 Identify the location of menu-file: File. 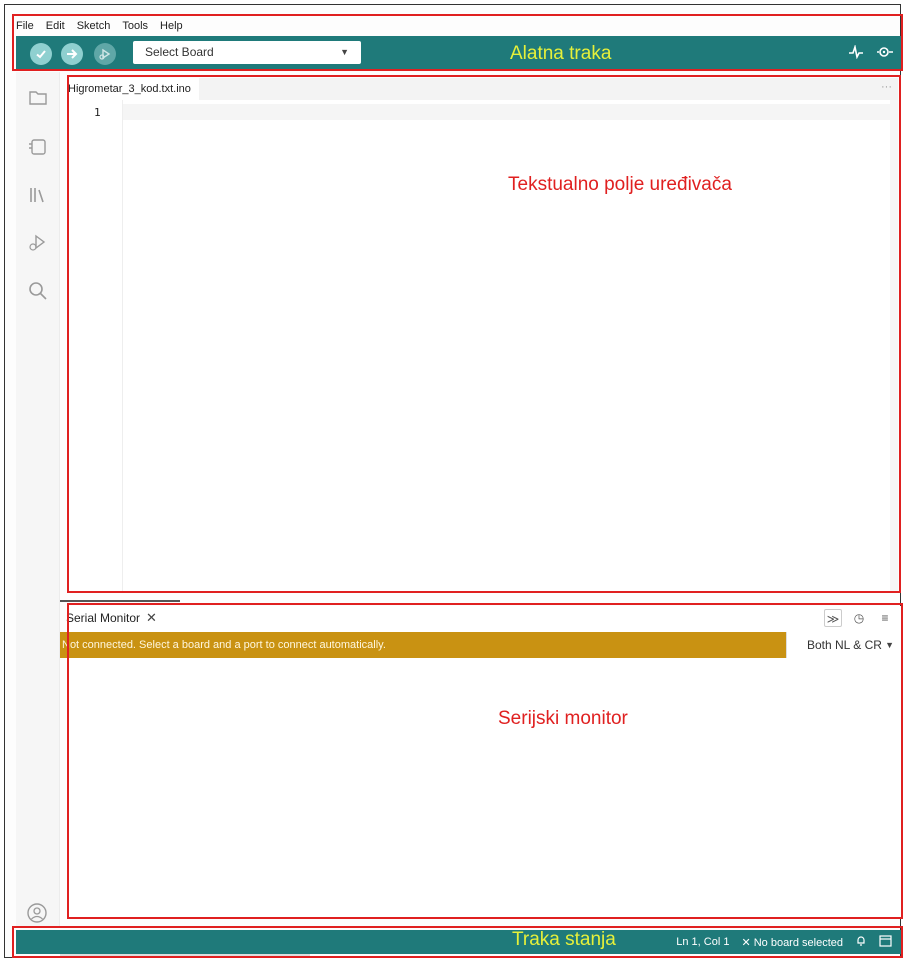
(25, 26).